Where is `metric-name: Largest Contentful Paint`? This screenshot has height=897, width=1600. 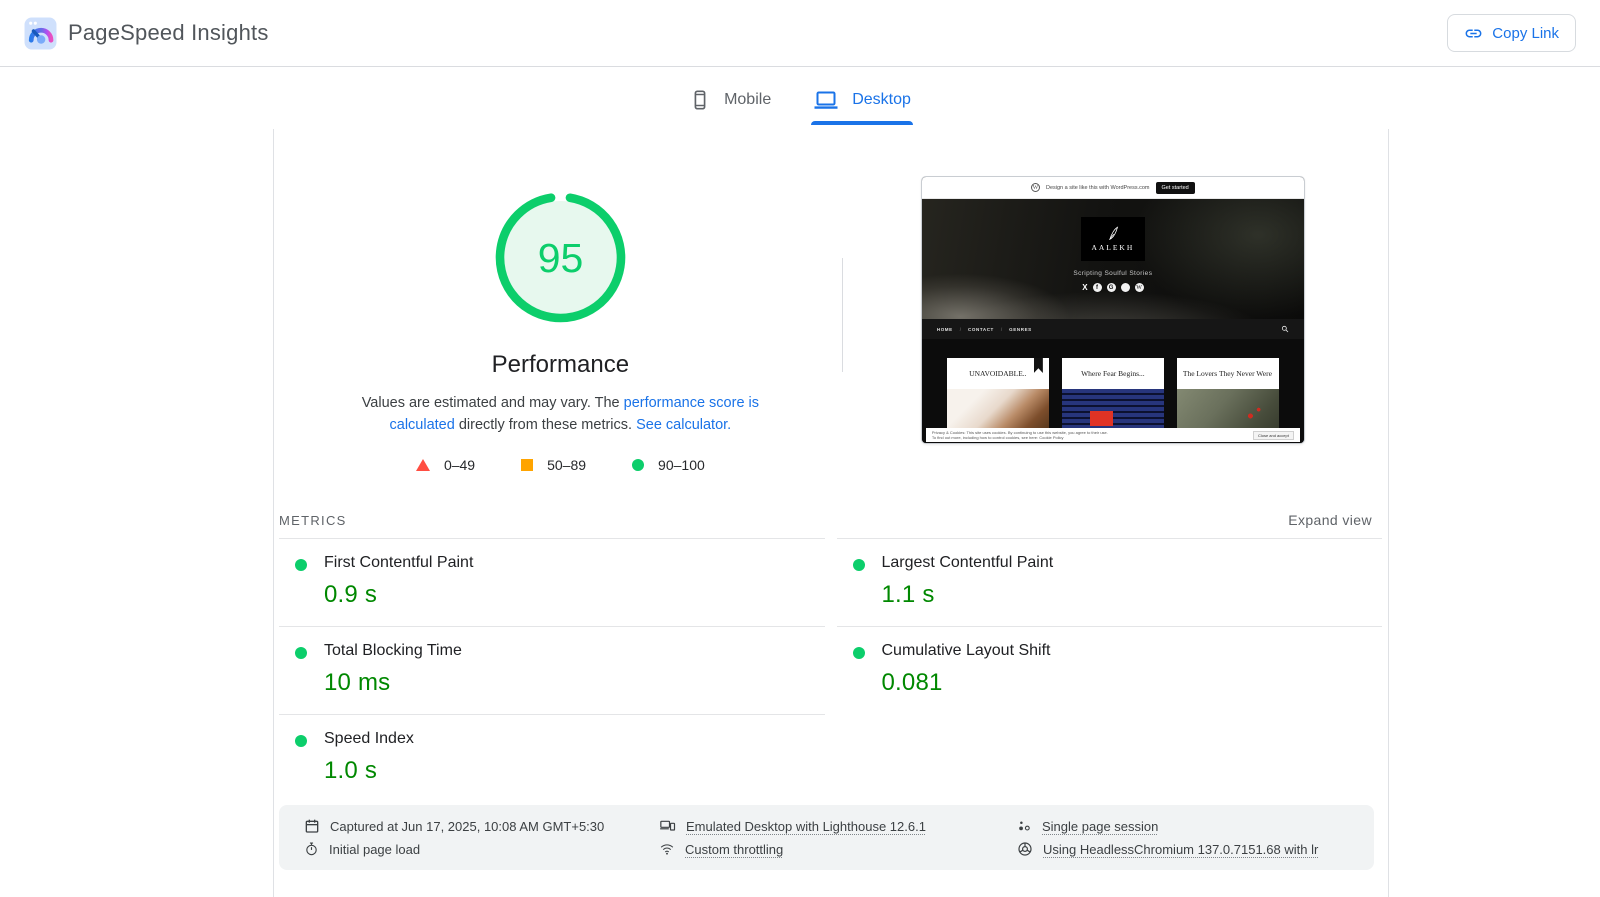 metric-name: Largest Contentful Paint is located at coordinates (967, 562).